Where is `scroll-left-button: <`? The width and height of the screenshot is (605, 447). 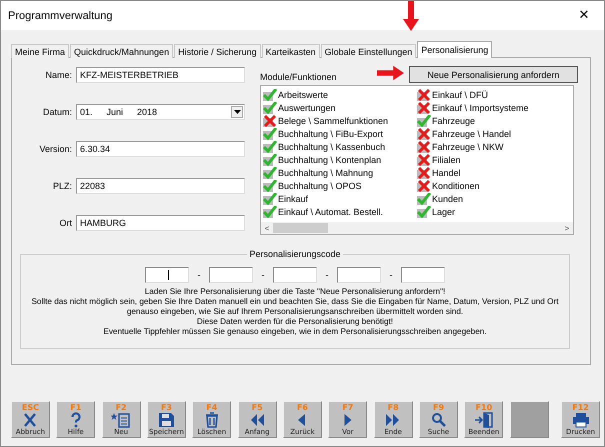
scroll-left-button: < is located at coordinates (267, 228).